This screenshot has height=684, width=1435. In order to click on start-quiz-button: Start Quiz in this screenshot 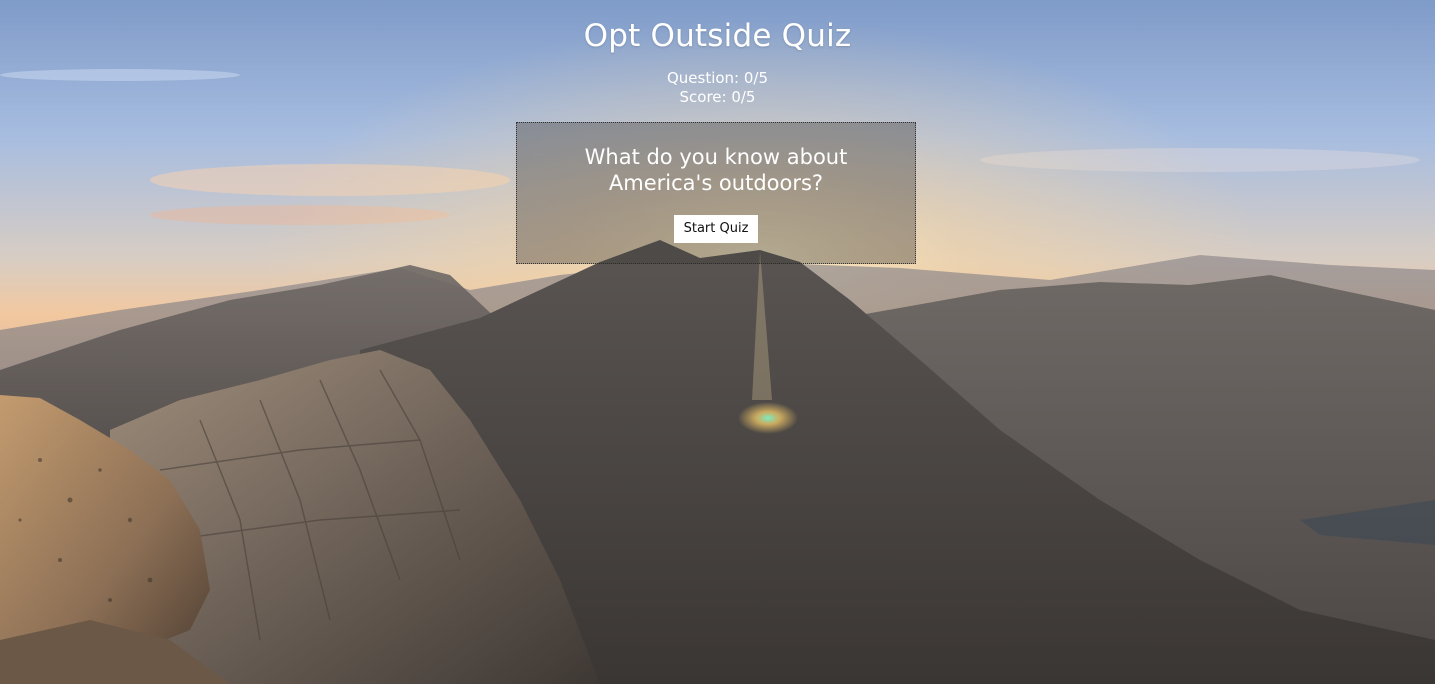, I will do `click(716, 229)`.